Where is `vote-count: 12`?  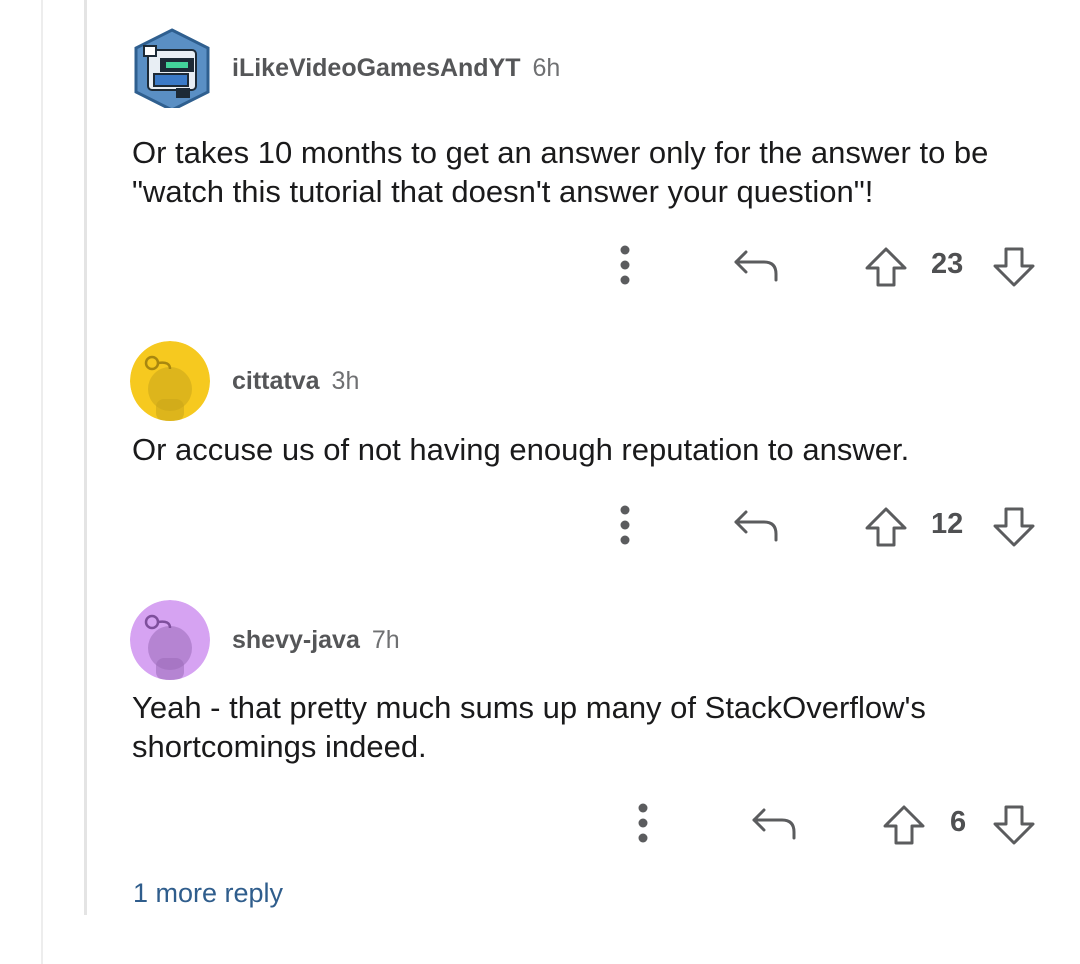 vote-count: 12 is located at coordinates (947, 524).